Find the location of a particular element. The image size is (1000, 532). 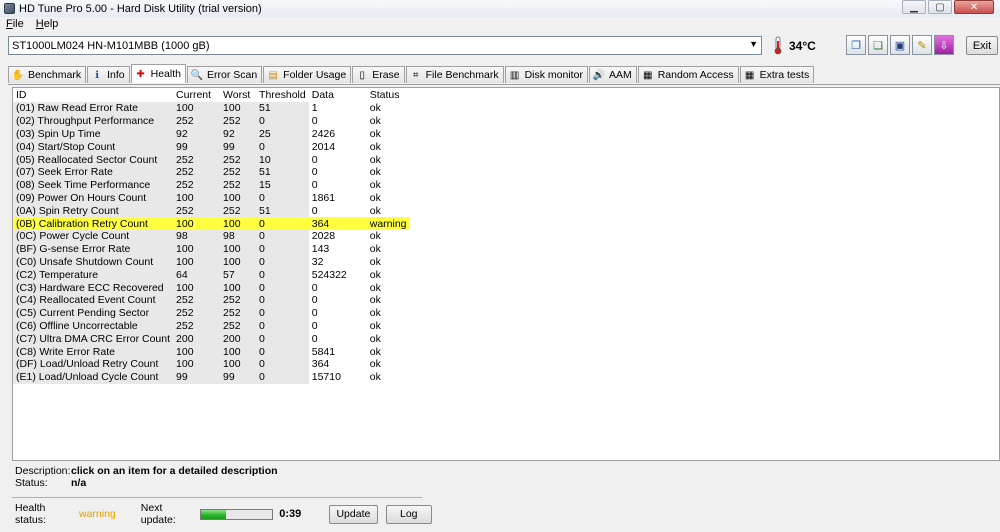

table-row: (C5) Current Pending Sector 252 252 0 0 ok is located at coordinates (211, 313).